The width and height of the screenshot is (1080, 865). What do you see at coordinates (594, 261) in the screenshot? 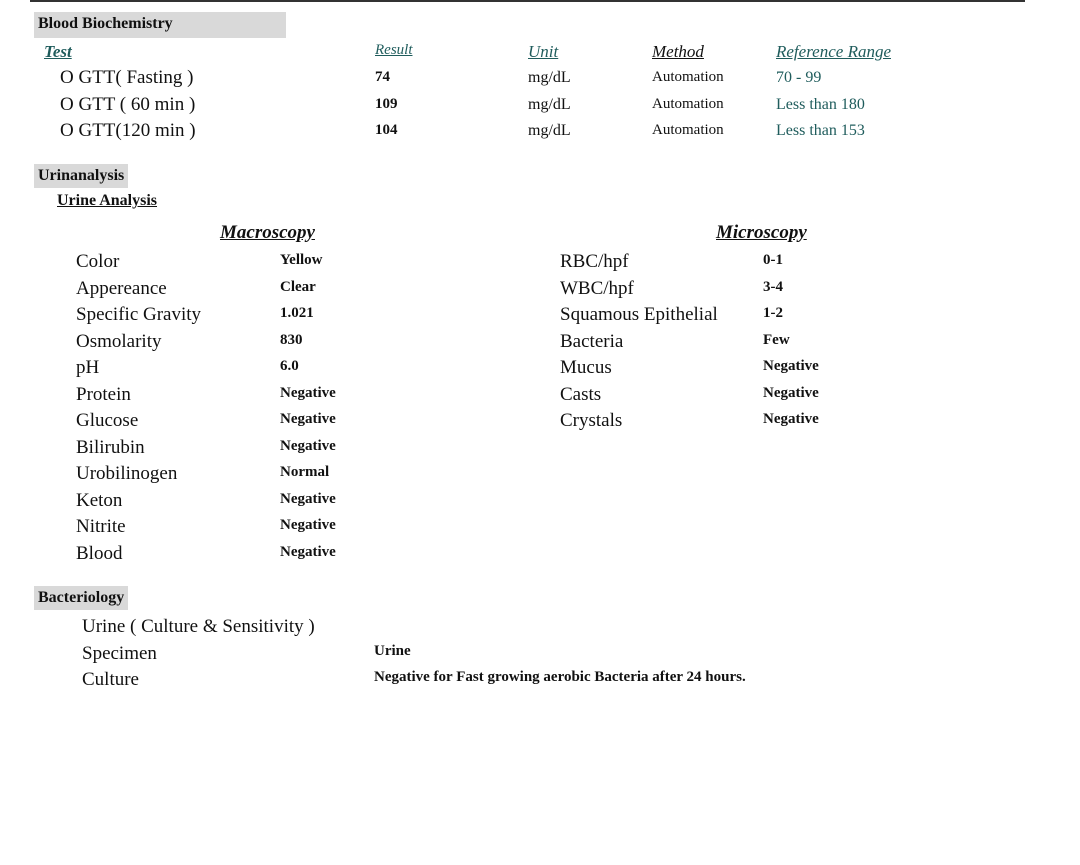
I see `microscopy-label: RBC/hpf` at bounding box center [594, 261].